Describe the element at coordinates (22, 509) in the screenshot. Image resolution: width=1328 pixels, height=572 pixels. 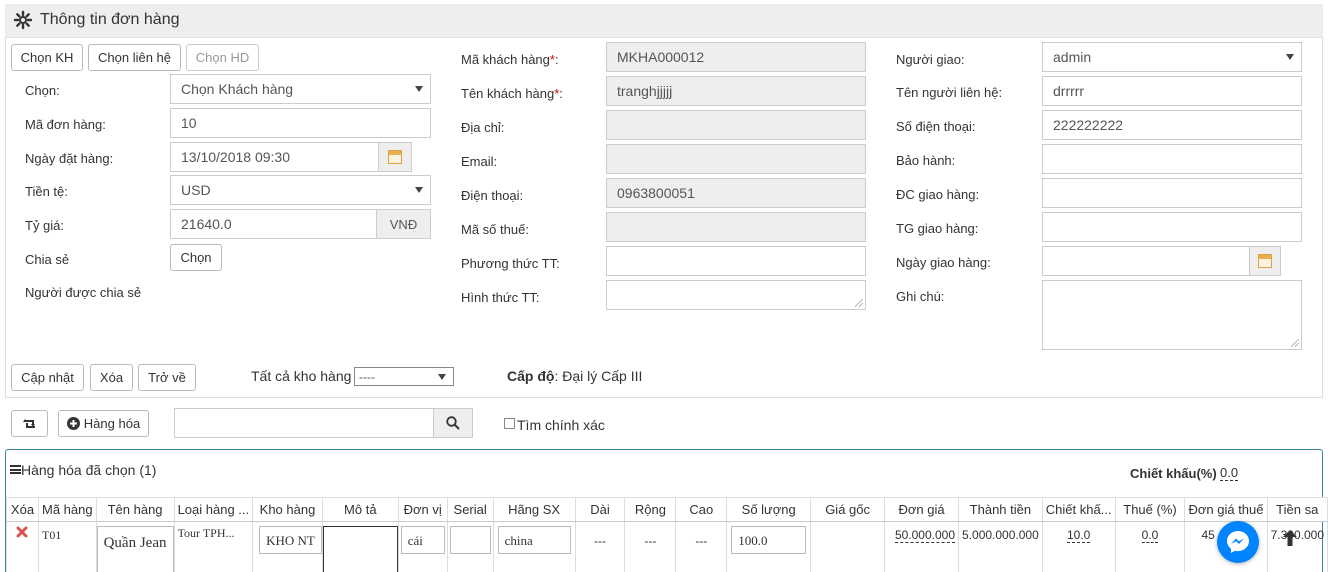
I see `col-header: Xóa` at that location.